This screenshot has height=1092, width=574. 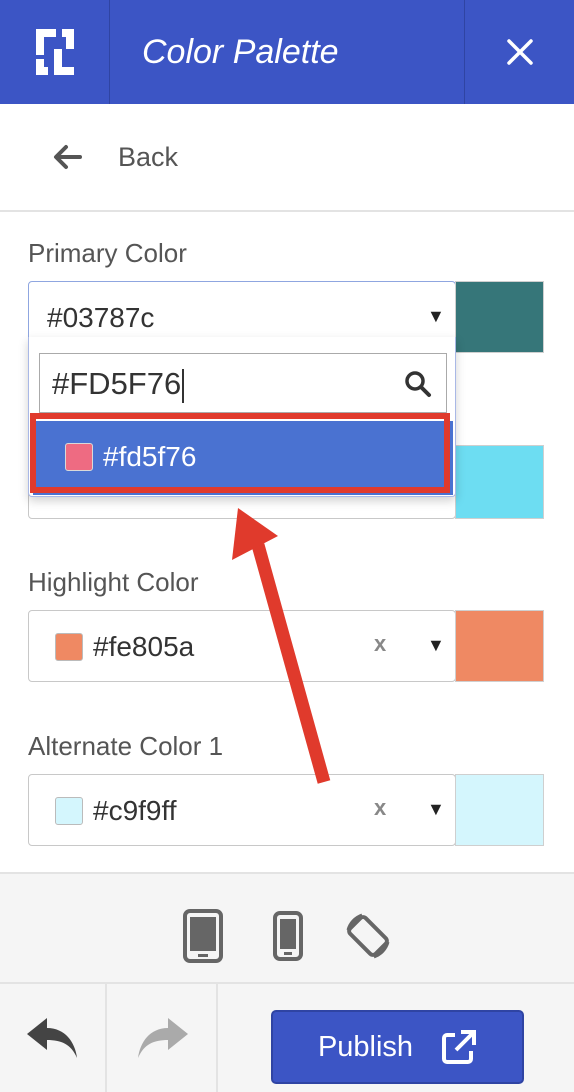 I want to click on search-icon, so click(x=418, y=384).